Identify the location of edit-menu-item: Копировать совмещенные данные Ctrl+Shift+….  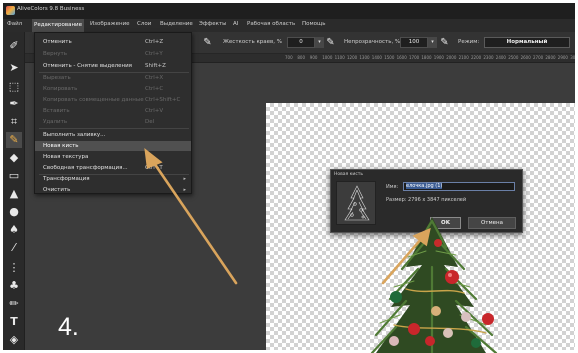
(113, 100).